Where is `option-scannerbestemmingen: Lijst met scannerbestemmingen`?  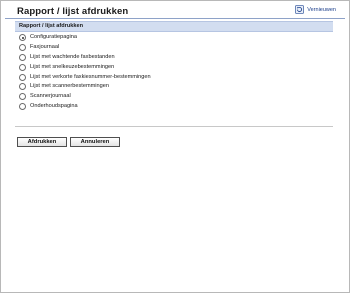 option-scannerbestemmingen: Lijst met scannerbestemmingen is located at coordinates (85, 87).